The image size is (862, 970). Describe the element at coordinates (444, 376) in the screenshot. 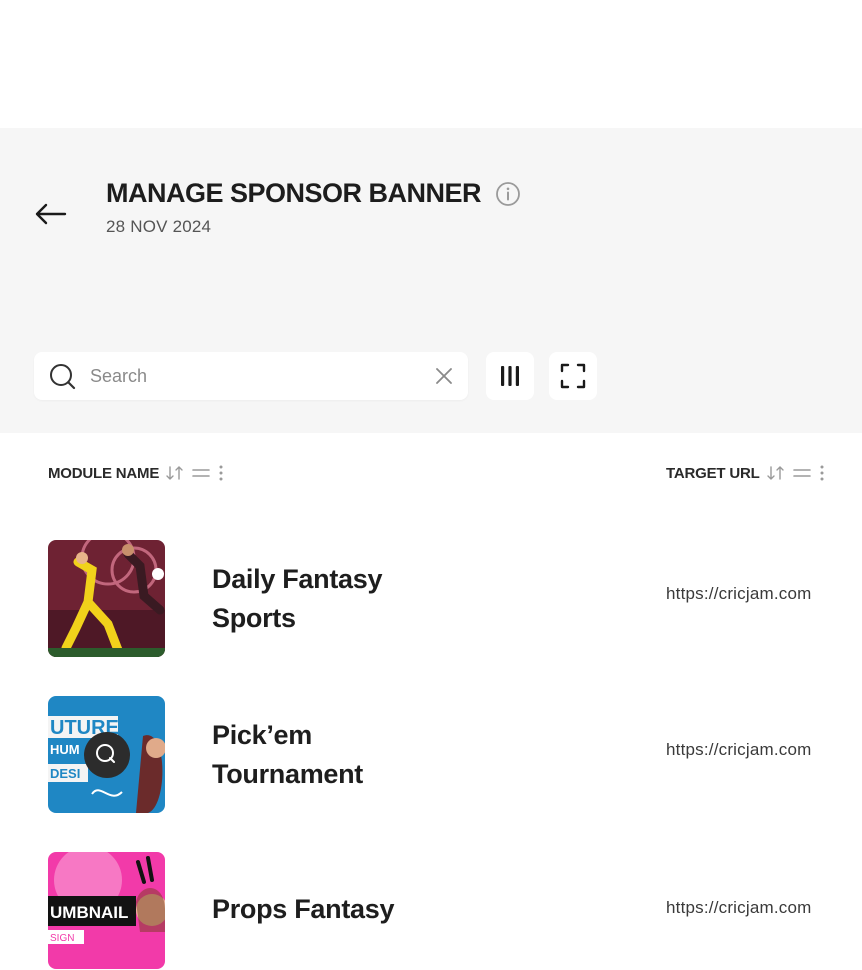

I see `close-icon` at that location.